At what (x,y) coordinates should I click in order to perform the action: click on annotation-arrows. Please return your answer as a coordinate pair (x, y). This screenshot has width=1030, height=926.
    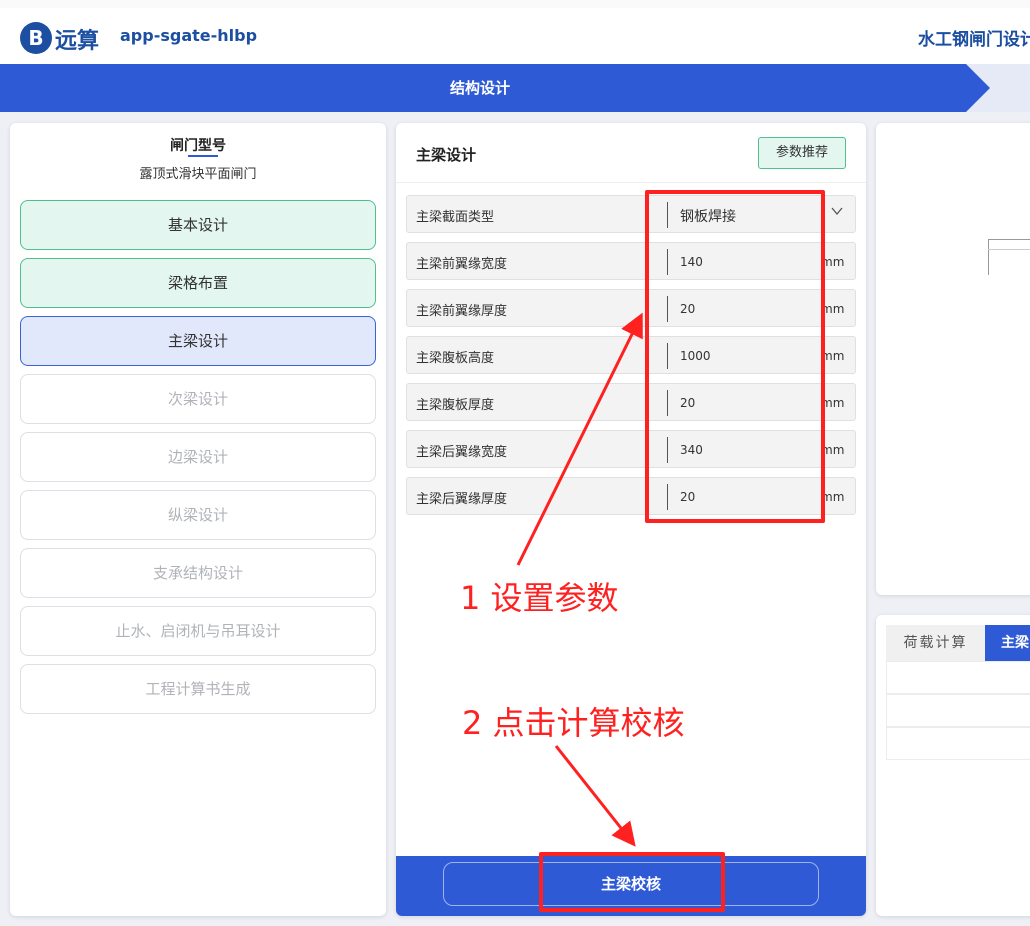
    Looking at the image, I should click on (579, 579).